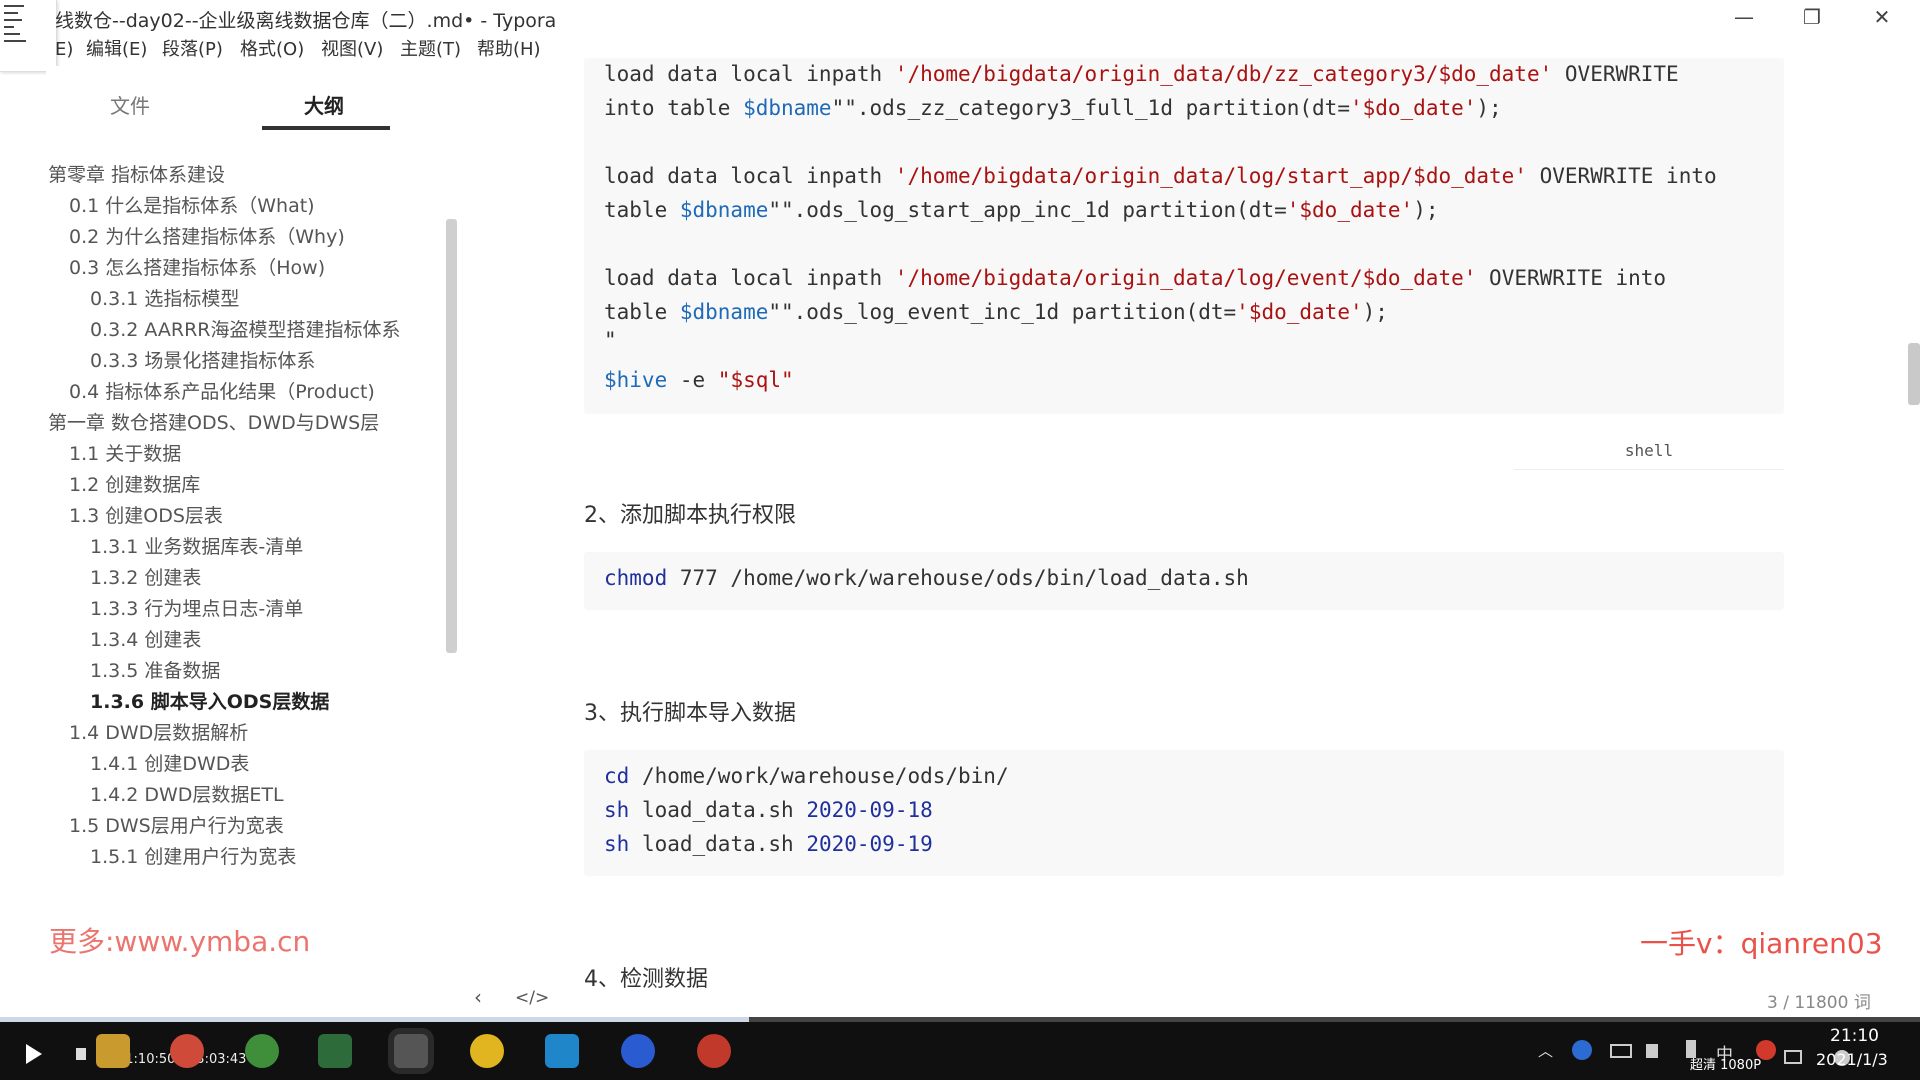  Describe the element at coordinates (180, 941) in the screenshot. I see `watermark-left: 更多:www.ymba.cn` at that location.